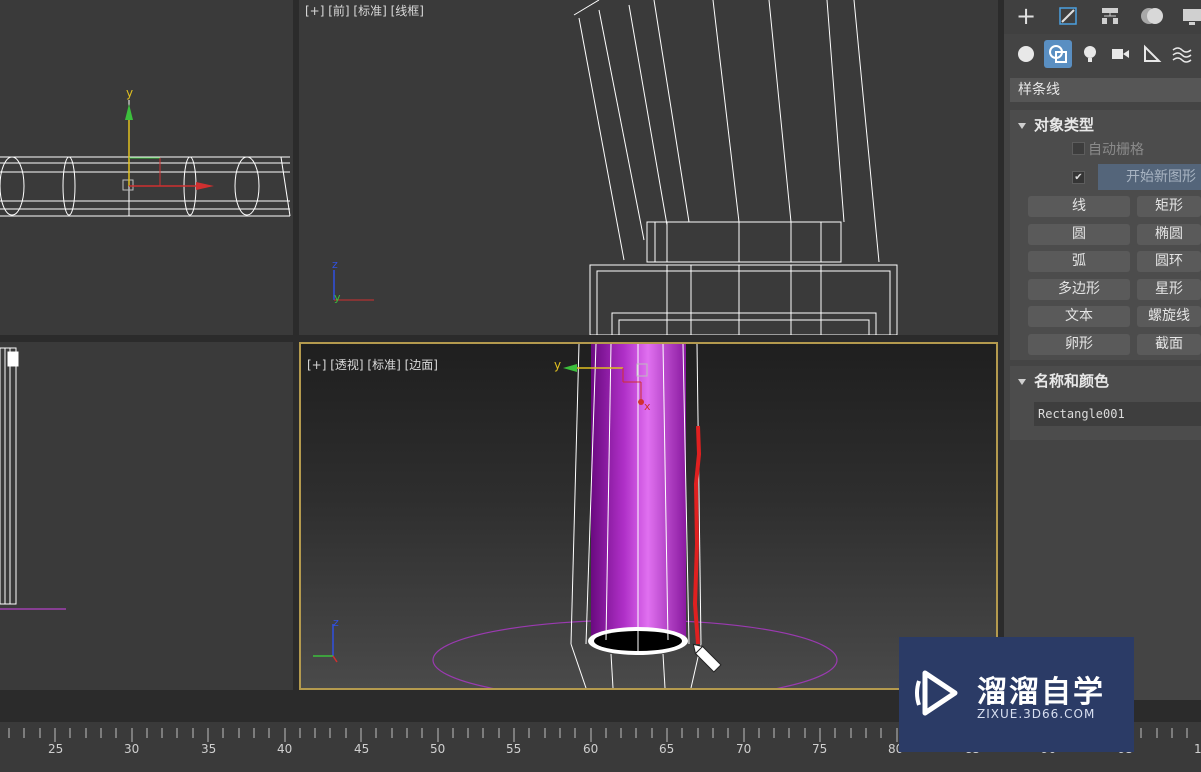 The height and width of the screenshot is (772, 1201). What do you see at coordinates (1078, 177) in the screenshot?
I see `start-new-shape-checkbox: ✔` at bounding box center [1078, 177].